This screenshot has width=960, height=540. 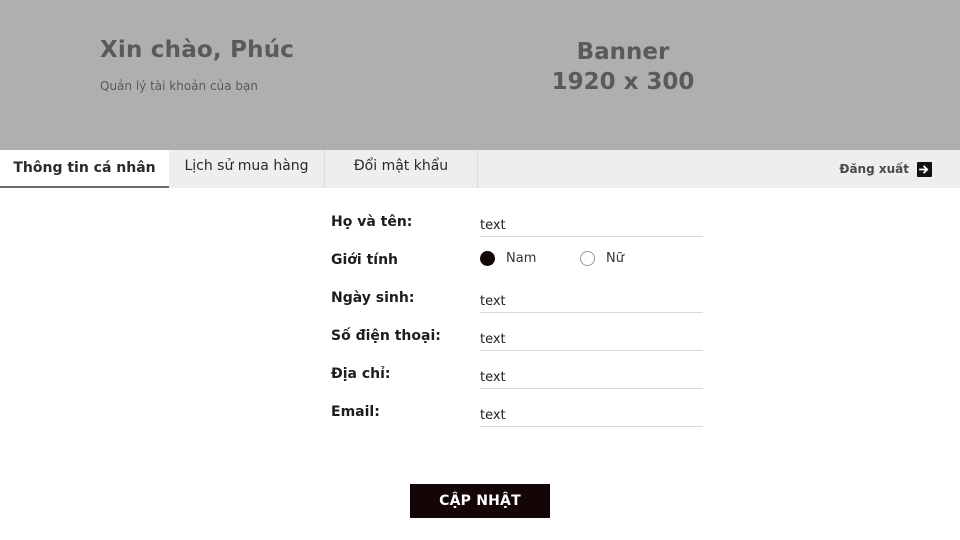 What do you see at coordinates (361, 374) in the screenshot?
I see `address-label: Địa chỉ:` at bounding box center [361, 374].